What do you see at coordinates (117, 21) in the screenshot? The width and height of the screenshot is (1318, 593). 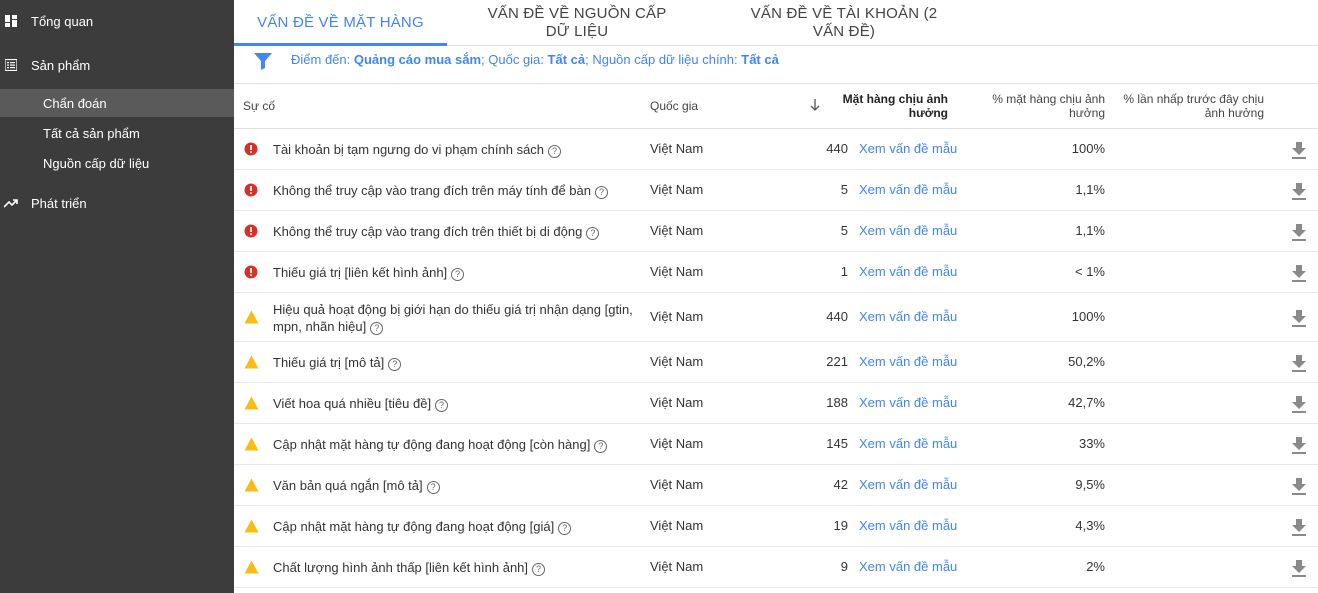 I see `nav-item-overview: Tổng quan` at bounding box center [117, 21].